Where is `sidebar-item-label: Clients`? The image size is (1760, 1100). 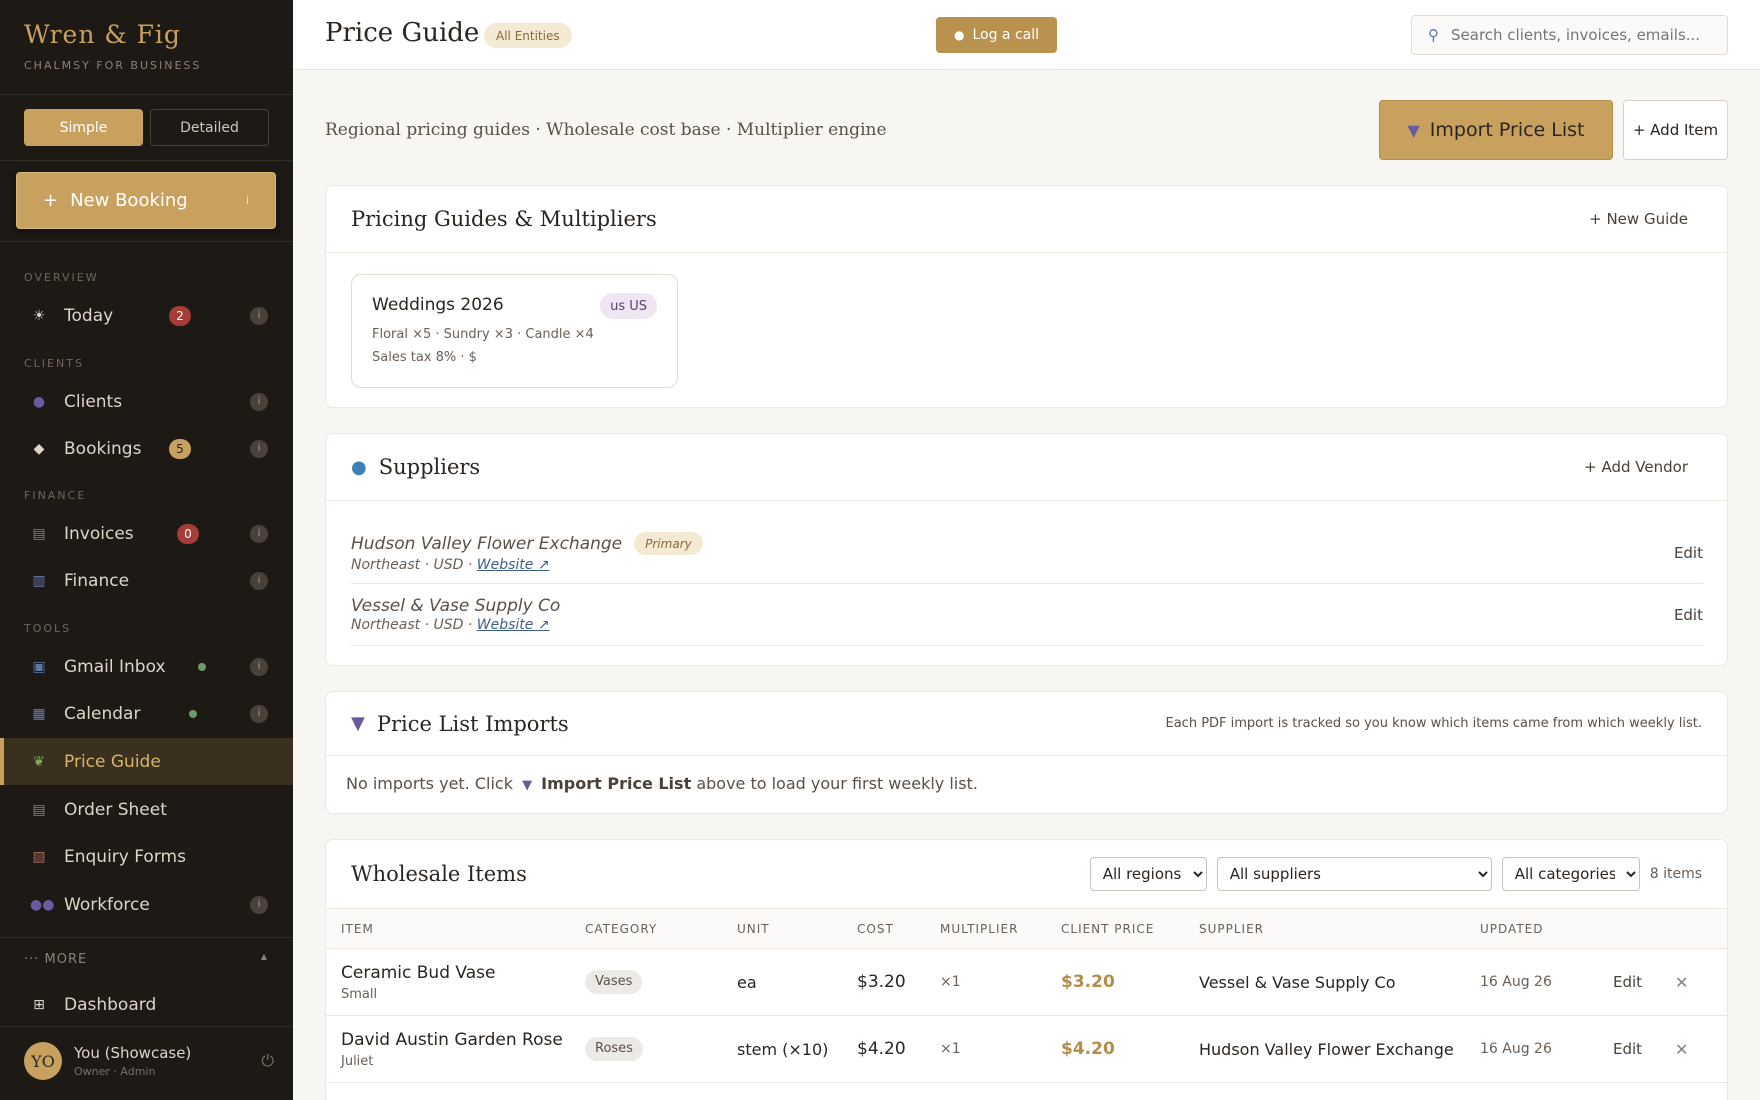 sidebar-item-label: Clients is located at coordinates (93, 401).